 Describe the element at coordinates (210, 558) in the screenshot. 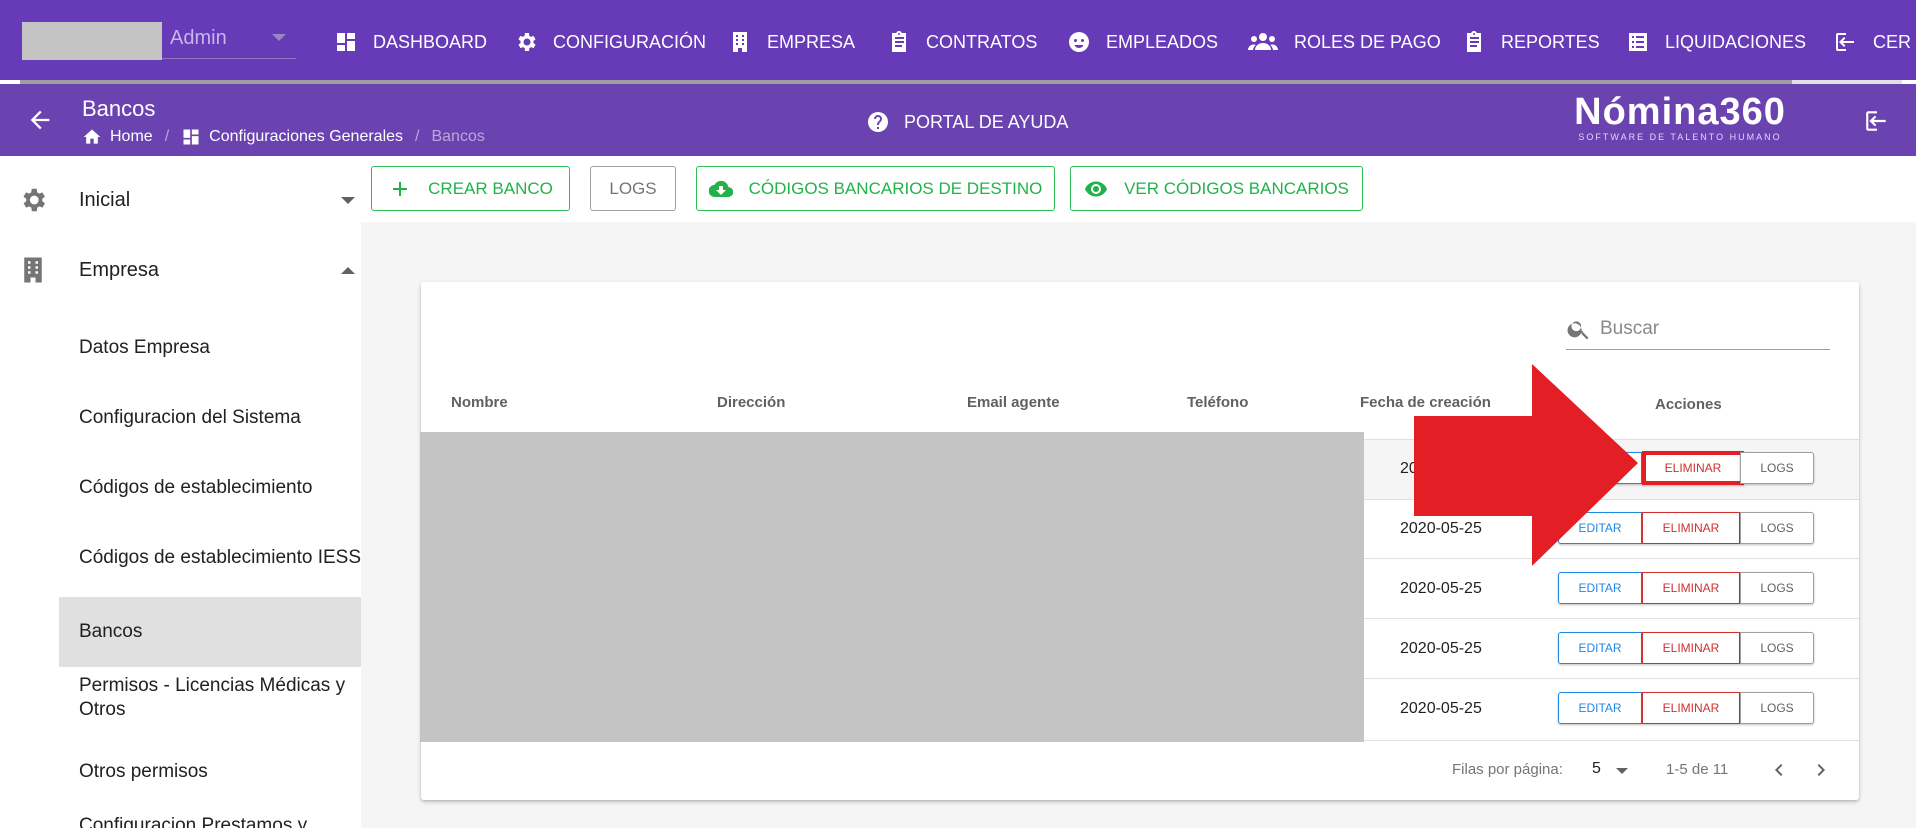

I see `sidebar-item-codigos-iess: Códigos de establecimiento IESS` at that location.